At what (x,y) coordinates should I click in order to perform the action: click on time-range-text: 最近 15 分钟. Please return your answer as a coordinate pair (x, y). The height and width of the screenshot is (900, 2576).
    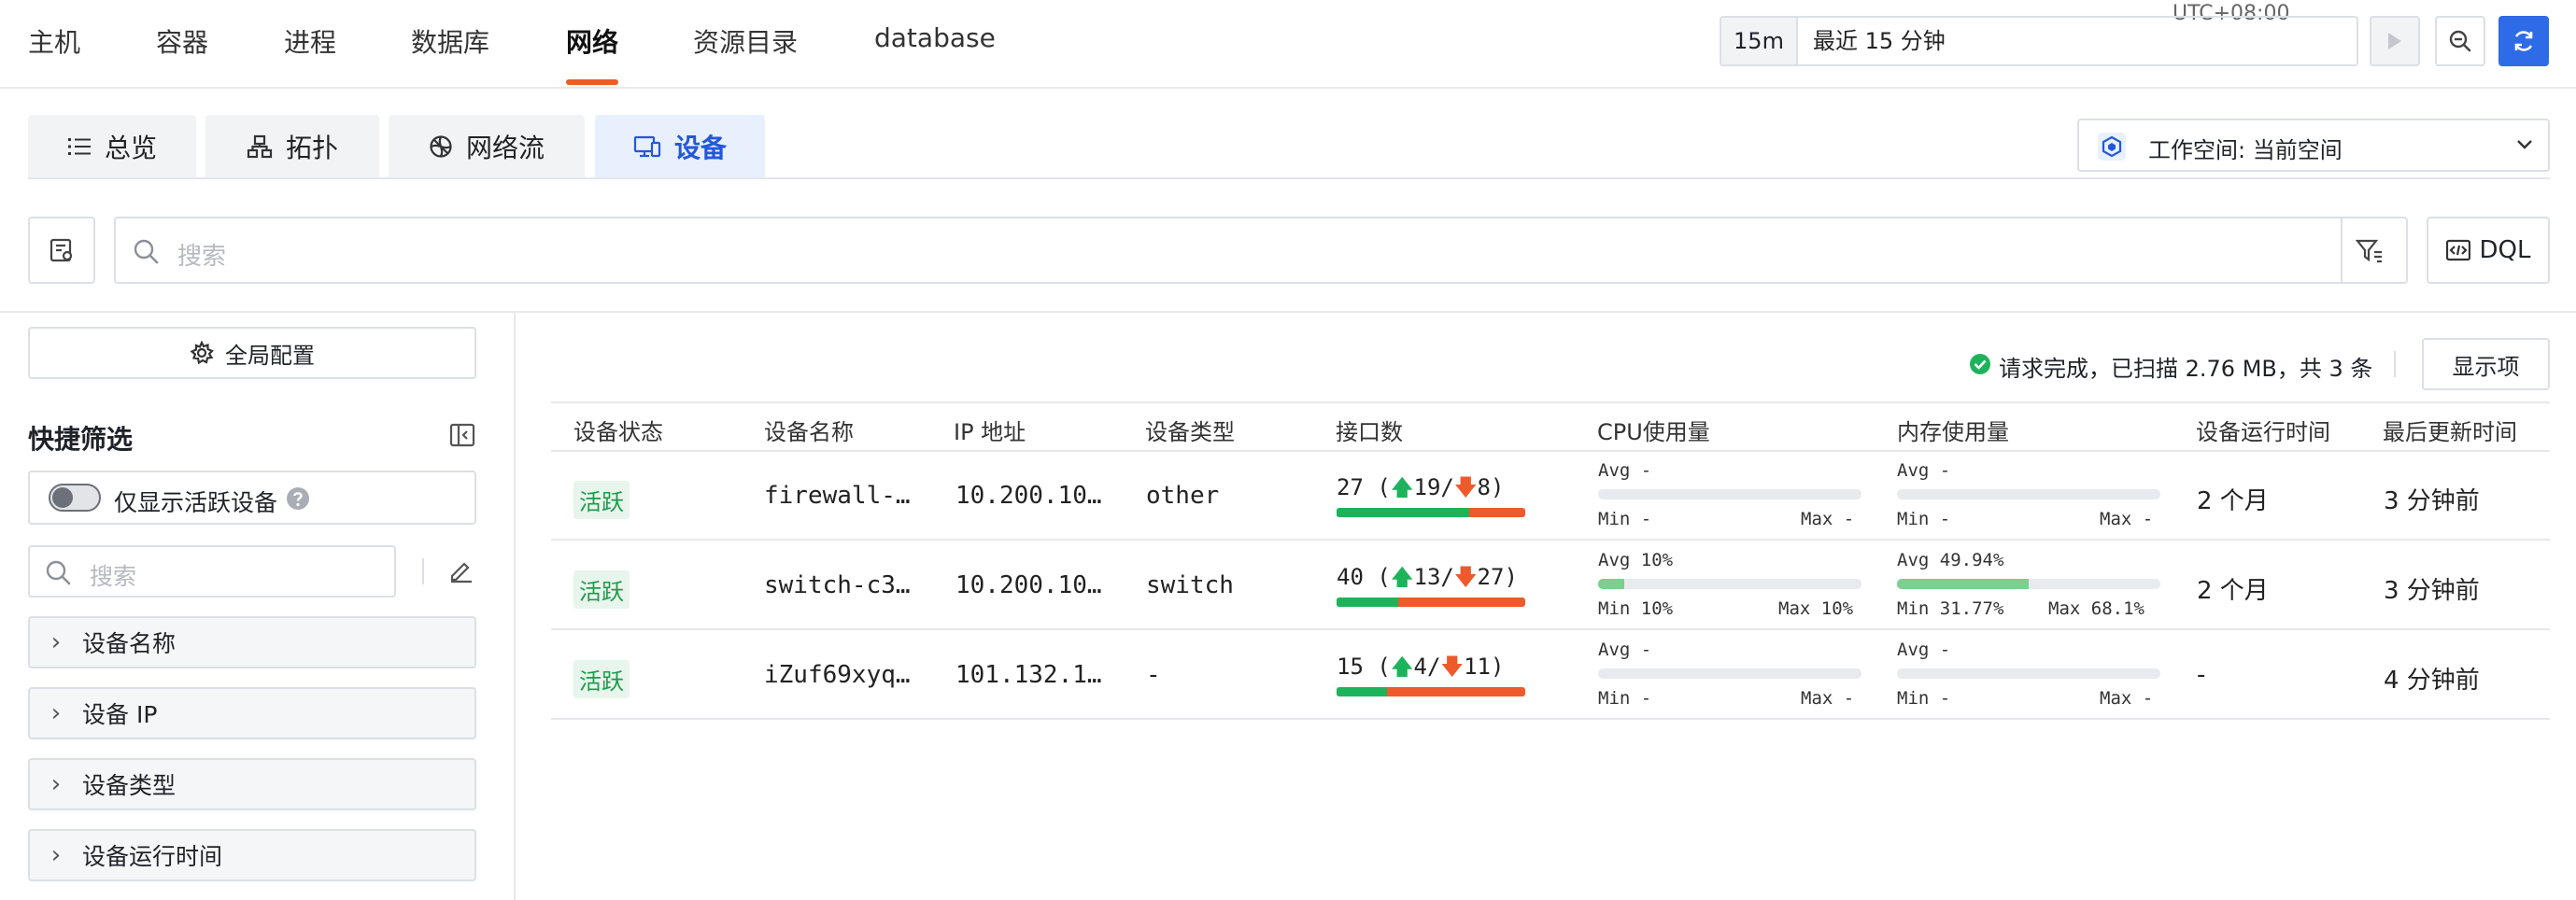
    Looking at the image, I should click on (1879, 41).